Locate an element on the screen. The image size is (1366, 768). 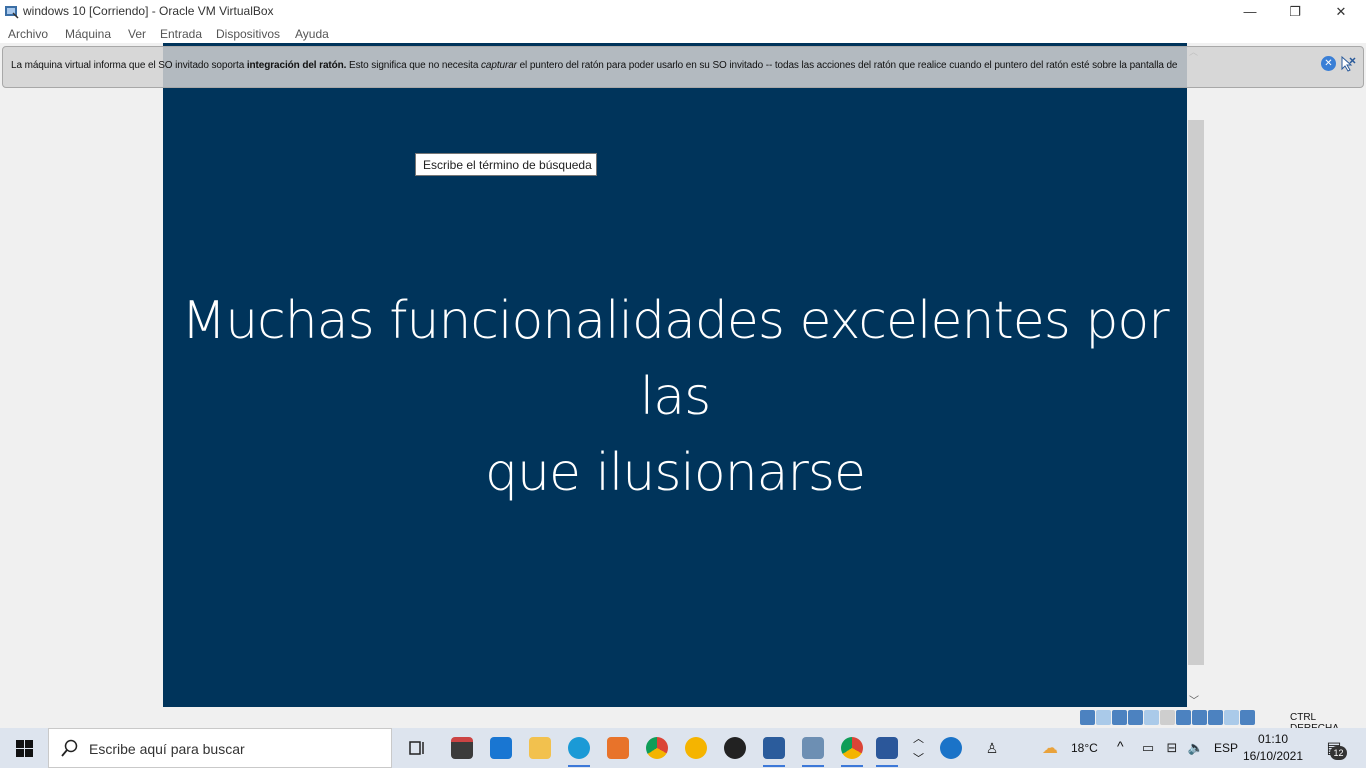
tray-scroll-up-icon: ︿ is located at coordinates (918, 738).